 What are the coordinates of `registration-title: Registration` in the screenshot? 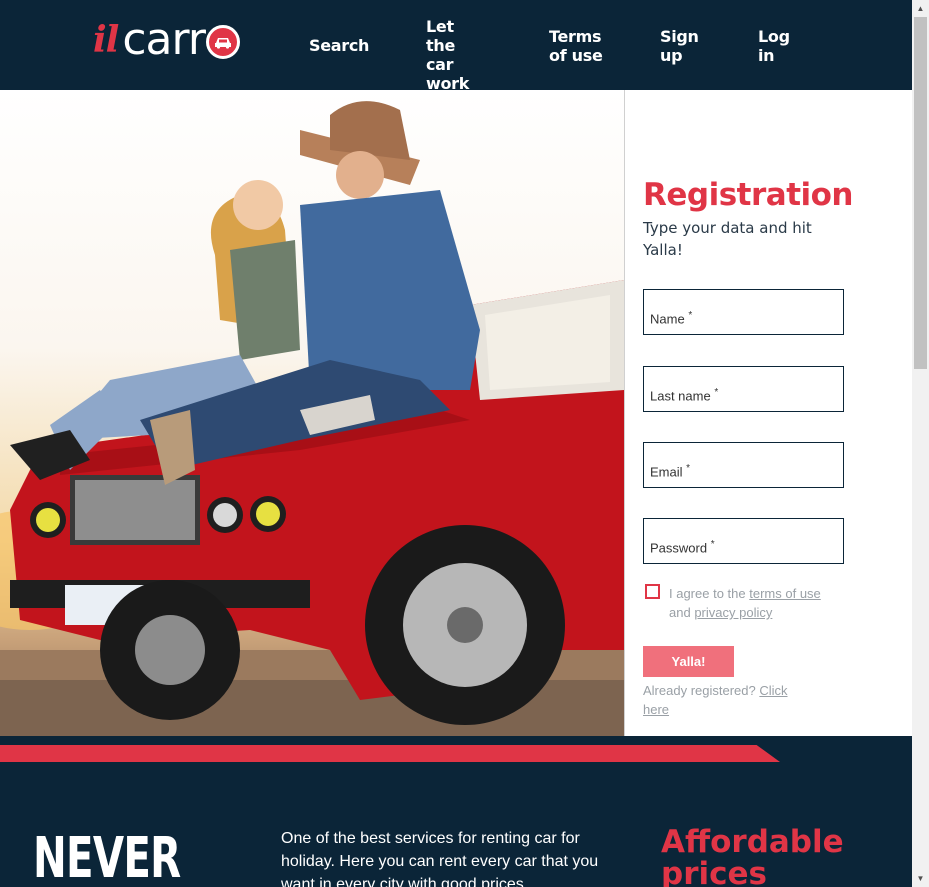 It's located at (748, 195).